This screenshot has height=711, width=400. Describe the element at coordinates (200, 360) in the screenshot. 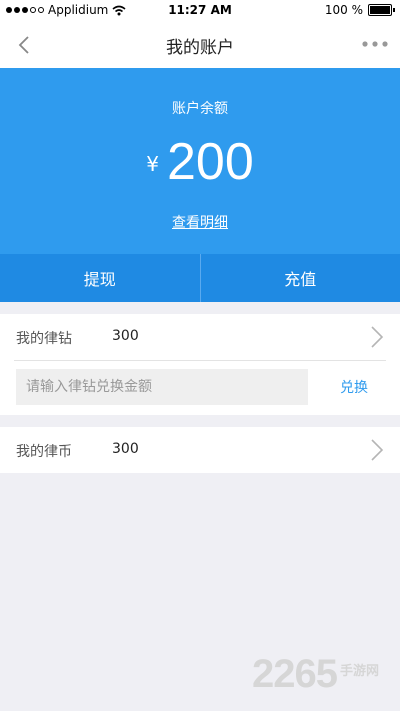

I see `row-divider` at that location.